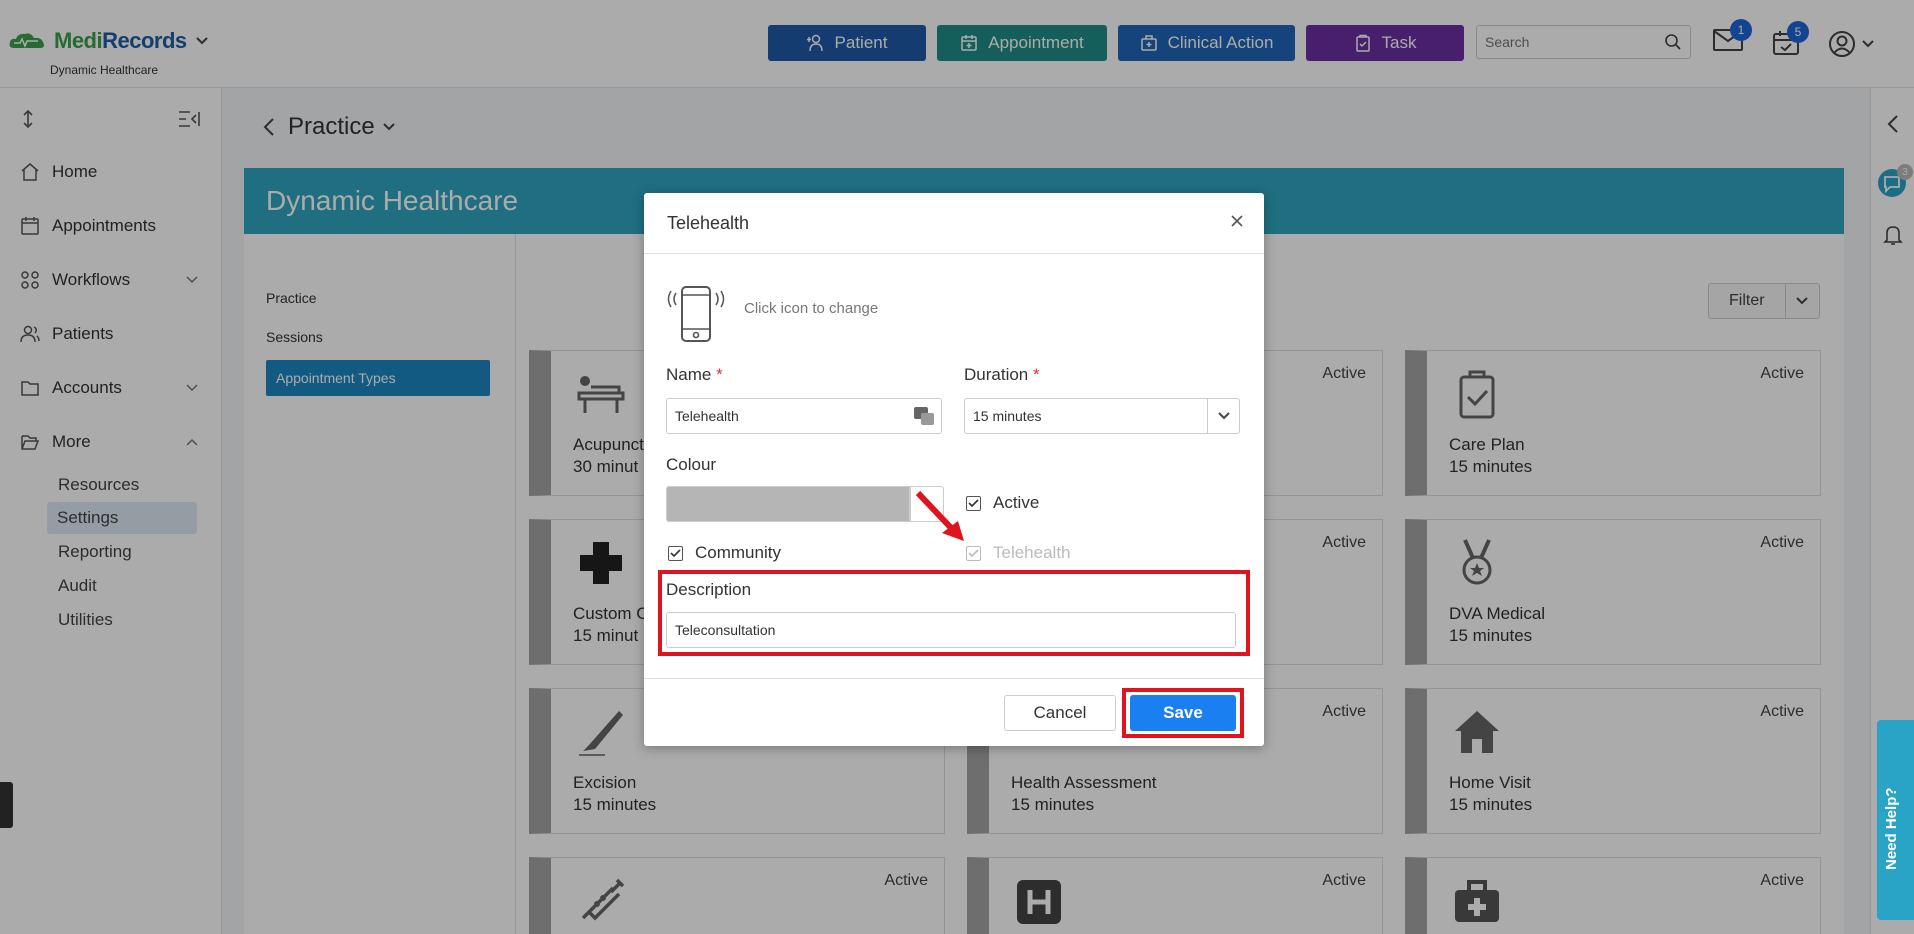 The width and height of the screenshot is (1914, 934). What do you see at coordinates (1032, 552) in the screenshot?
I see `telehealth-label: Telehealth` at bounding box center [1032, 552].